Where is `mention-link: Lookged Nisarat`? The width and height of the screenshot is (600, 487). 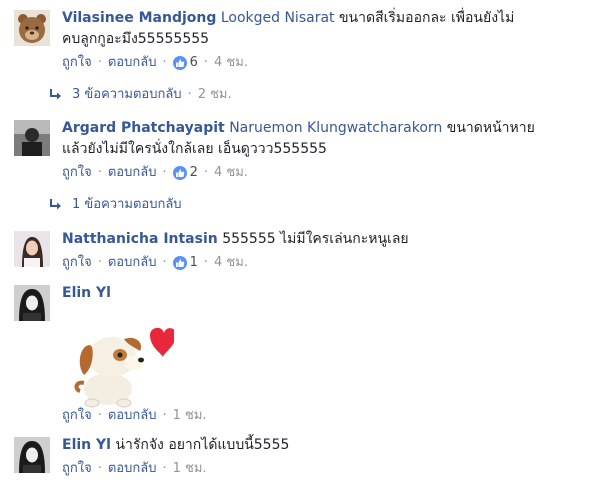 mention-link: Lookged Nisarat is located at coordinates (278, 18).